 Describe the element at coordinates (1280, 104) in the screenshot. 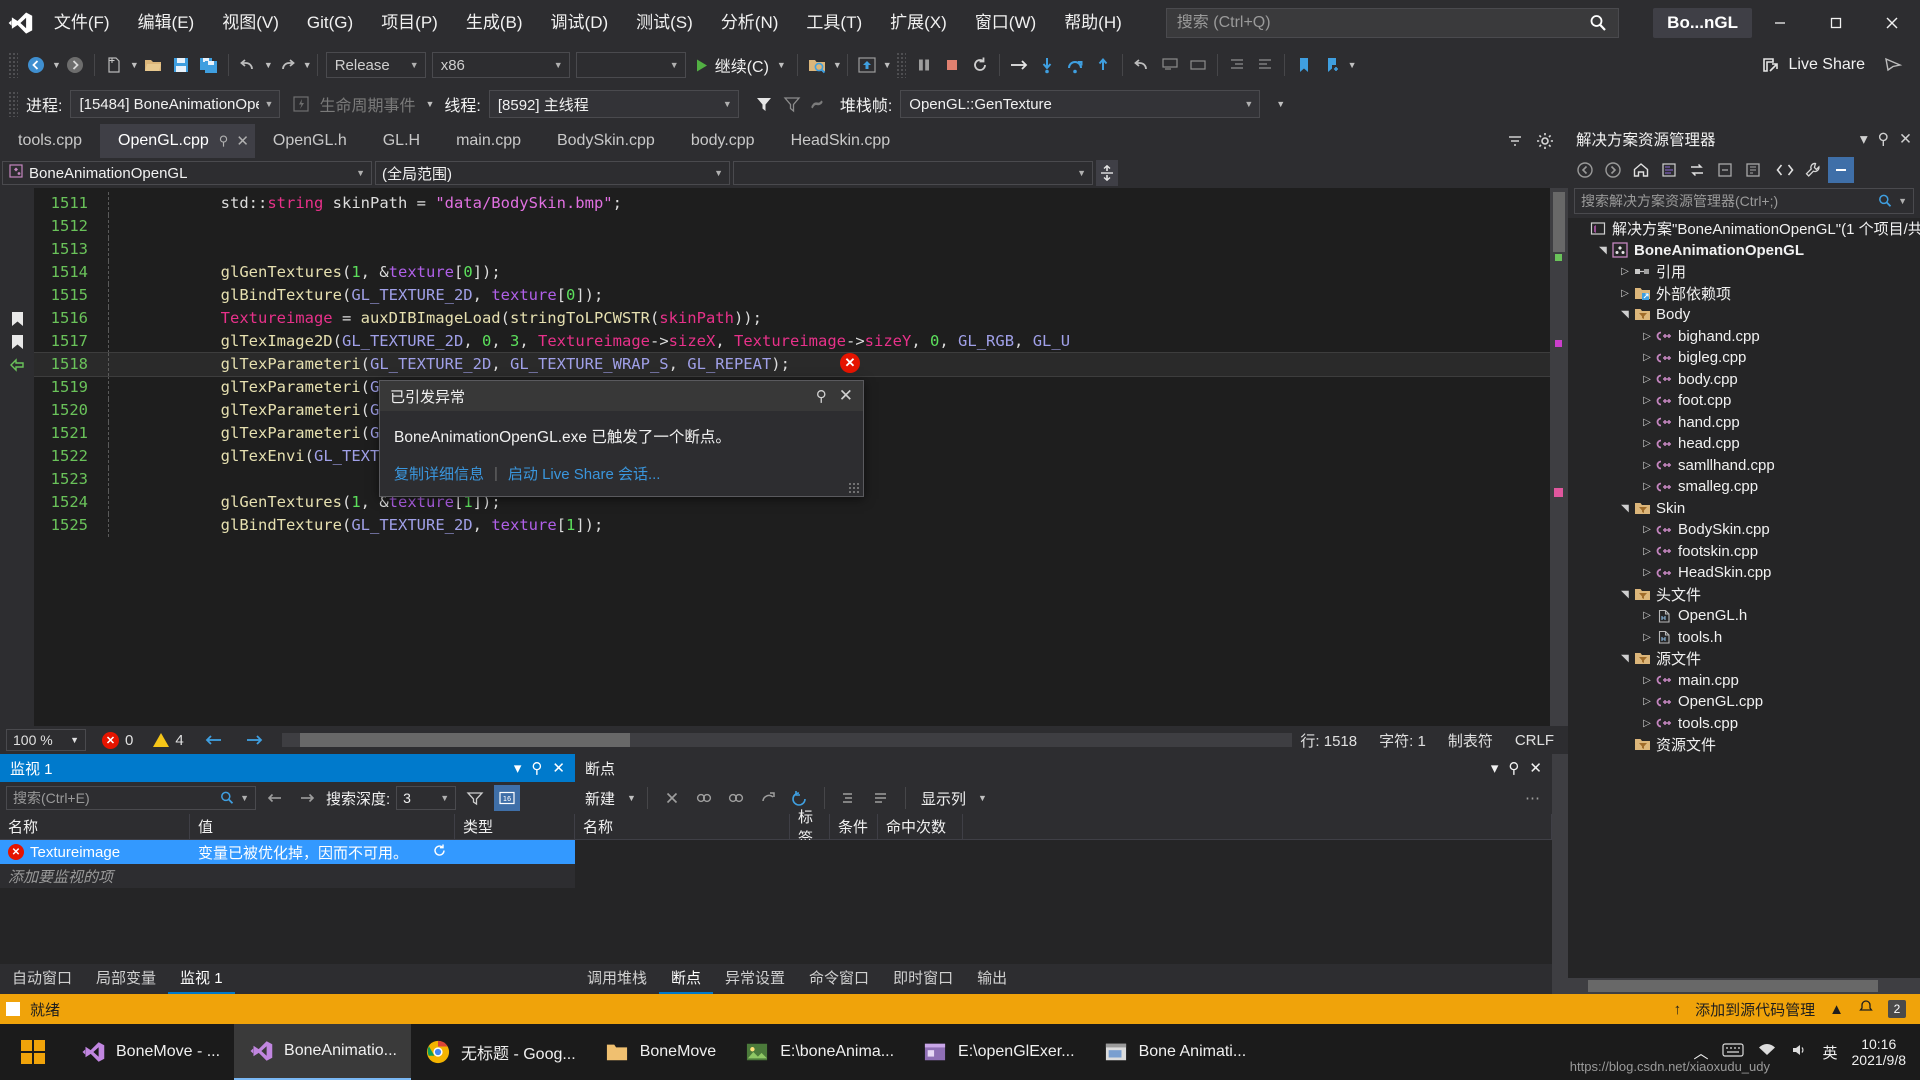

I see `debugbar-overflow-icon: ▼` at that location.